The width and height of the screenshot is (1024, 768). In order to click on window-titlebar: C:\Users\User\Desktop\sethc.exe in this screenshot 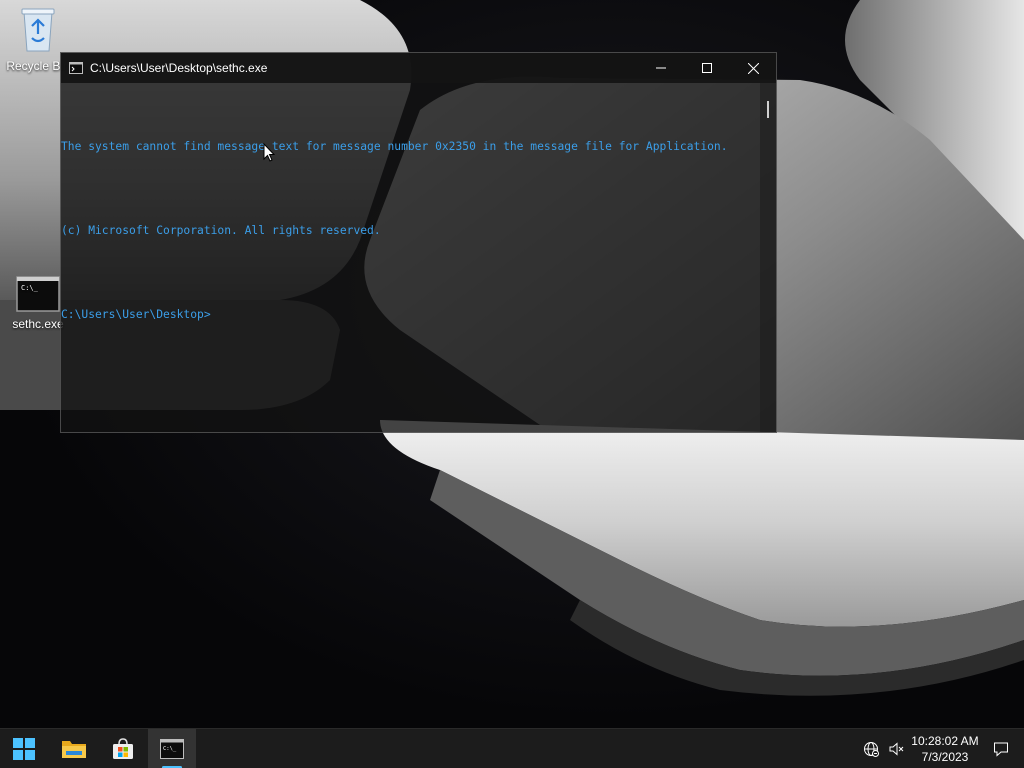, I will do `click(418, 68)`.